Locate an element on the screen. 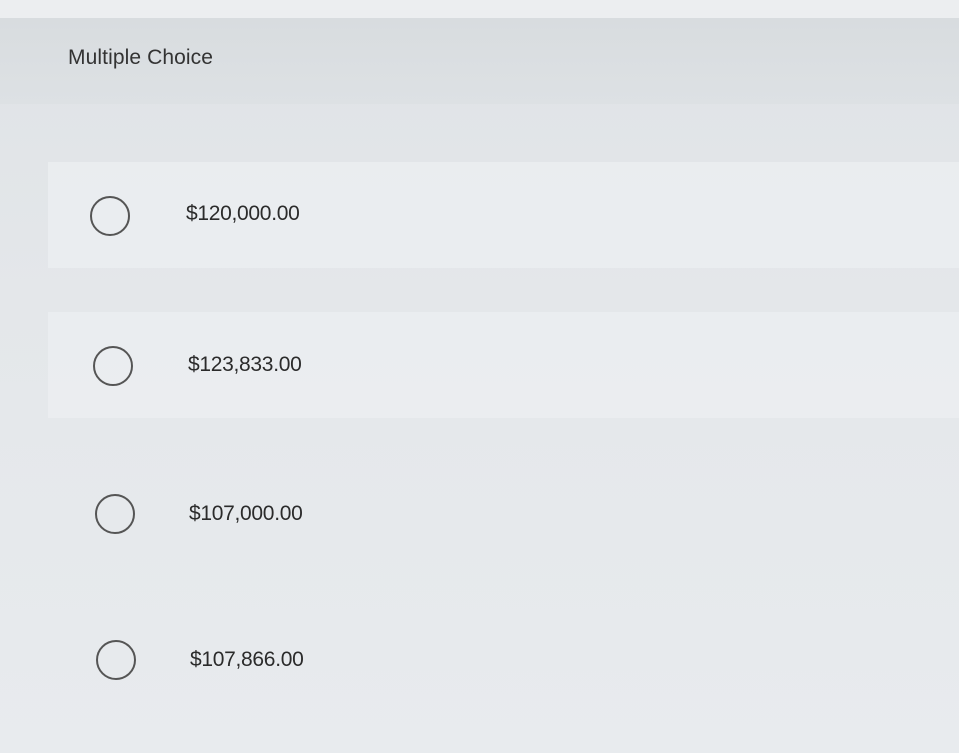 This screenshot has height=753, width=959. answer-option-2: $123,833.00 is located at coordinates (503, 365).